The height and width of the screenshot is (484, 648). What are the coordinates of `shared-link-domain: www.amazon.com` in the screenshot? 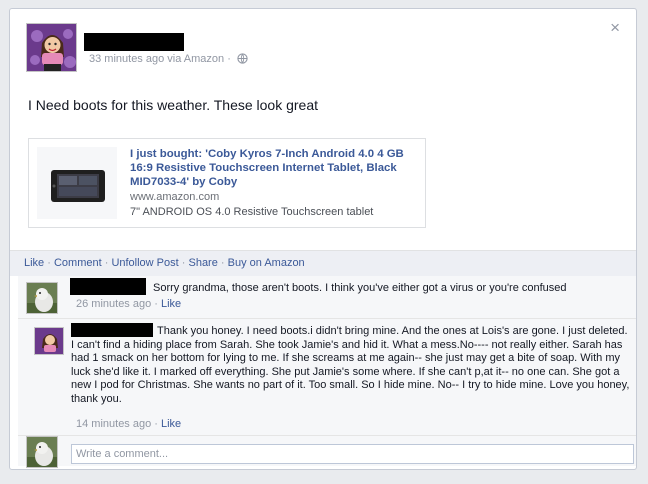 It's located at (175, 197).